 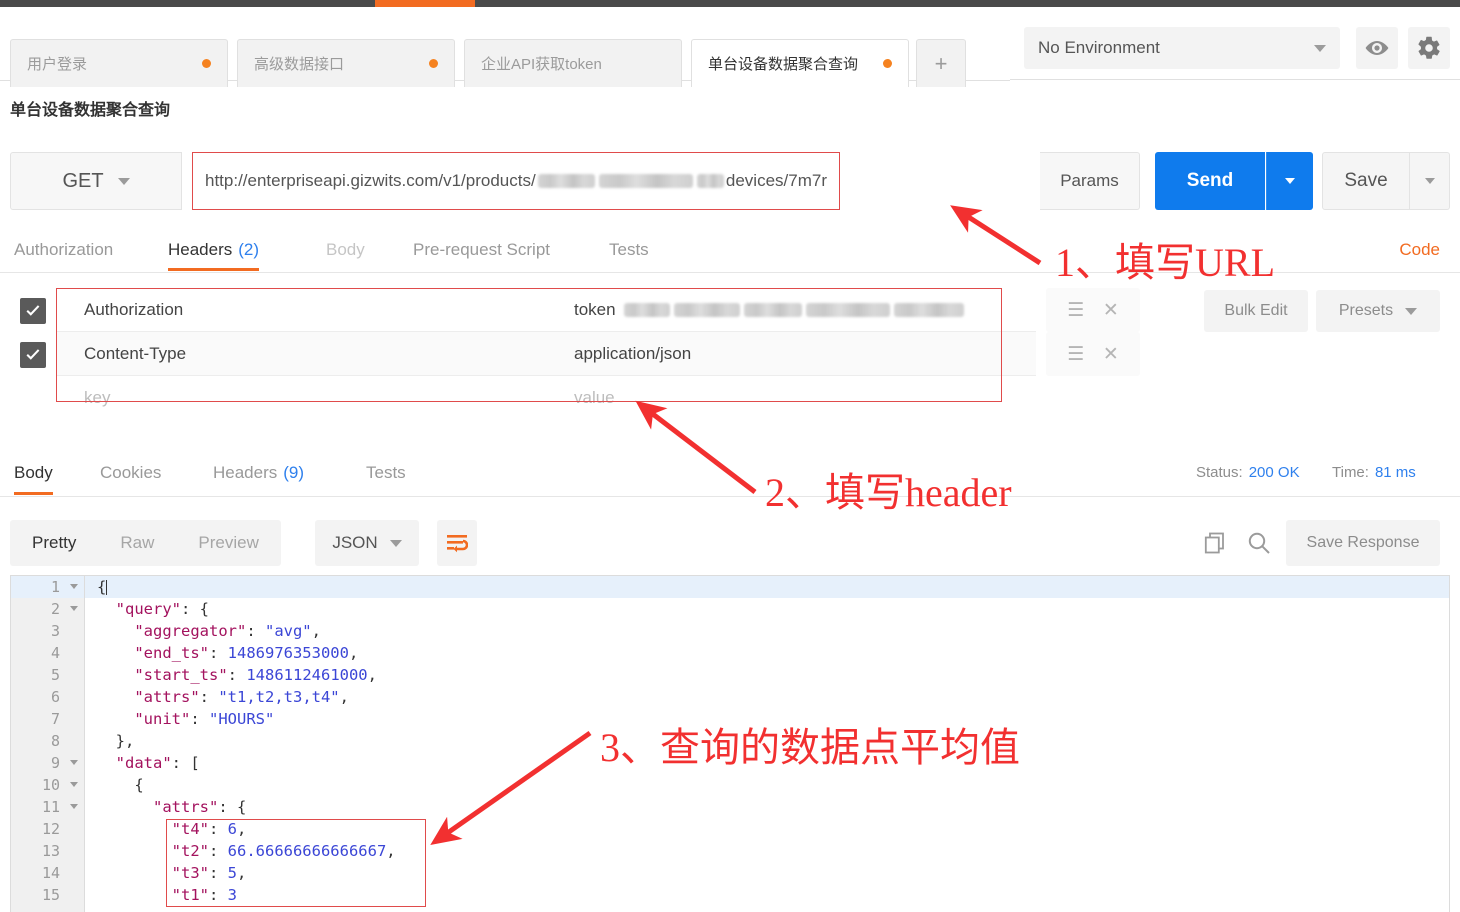 I want to click on tab-label: Tests, so click(x=386, y=472).